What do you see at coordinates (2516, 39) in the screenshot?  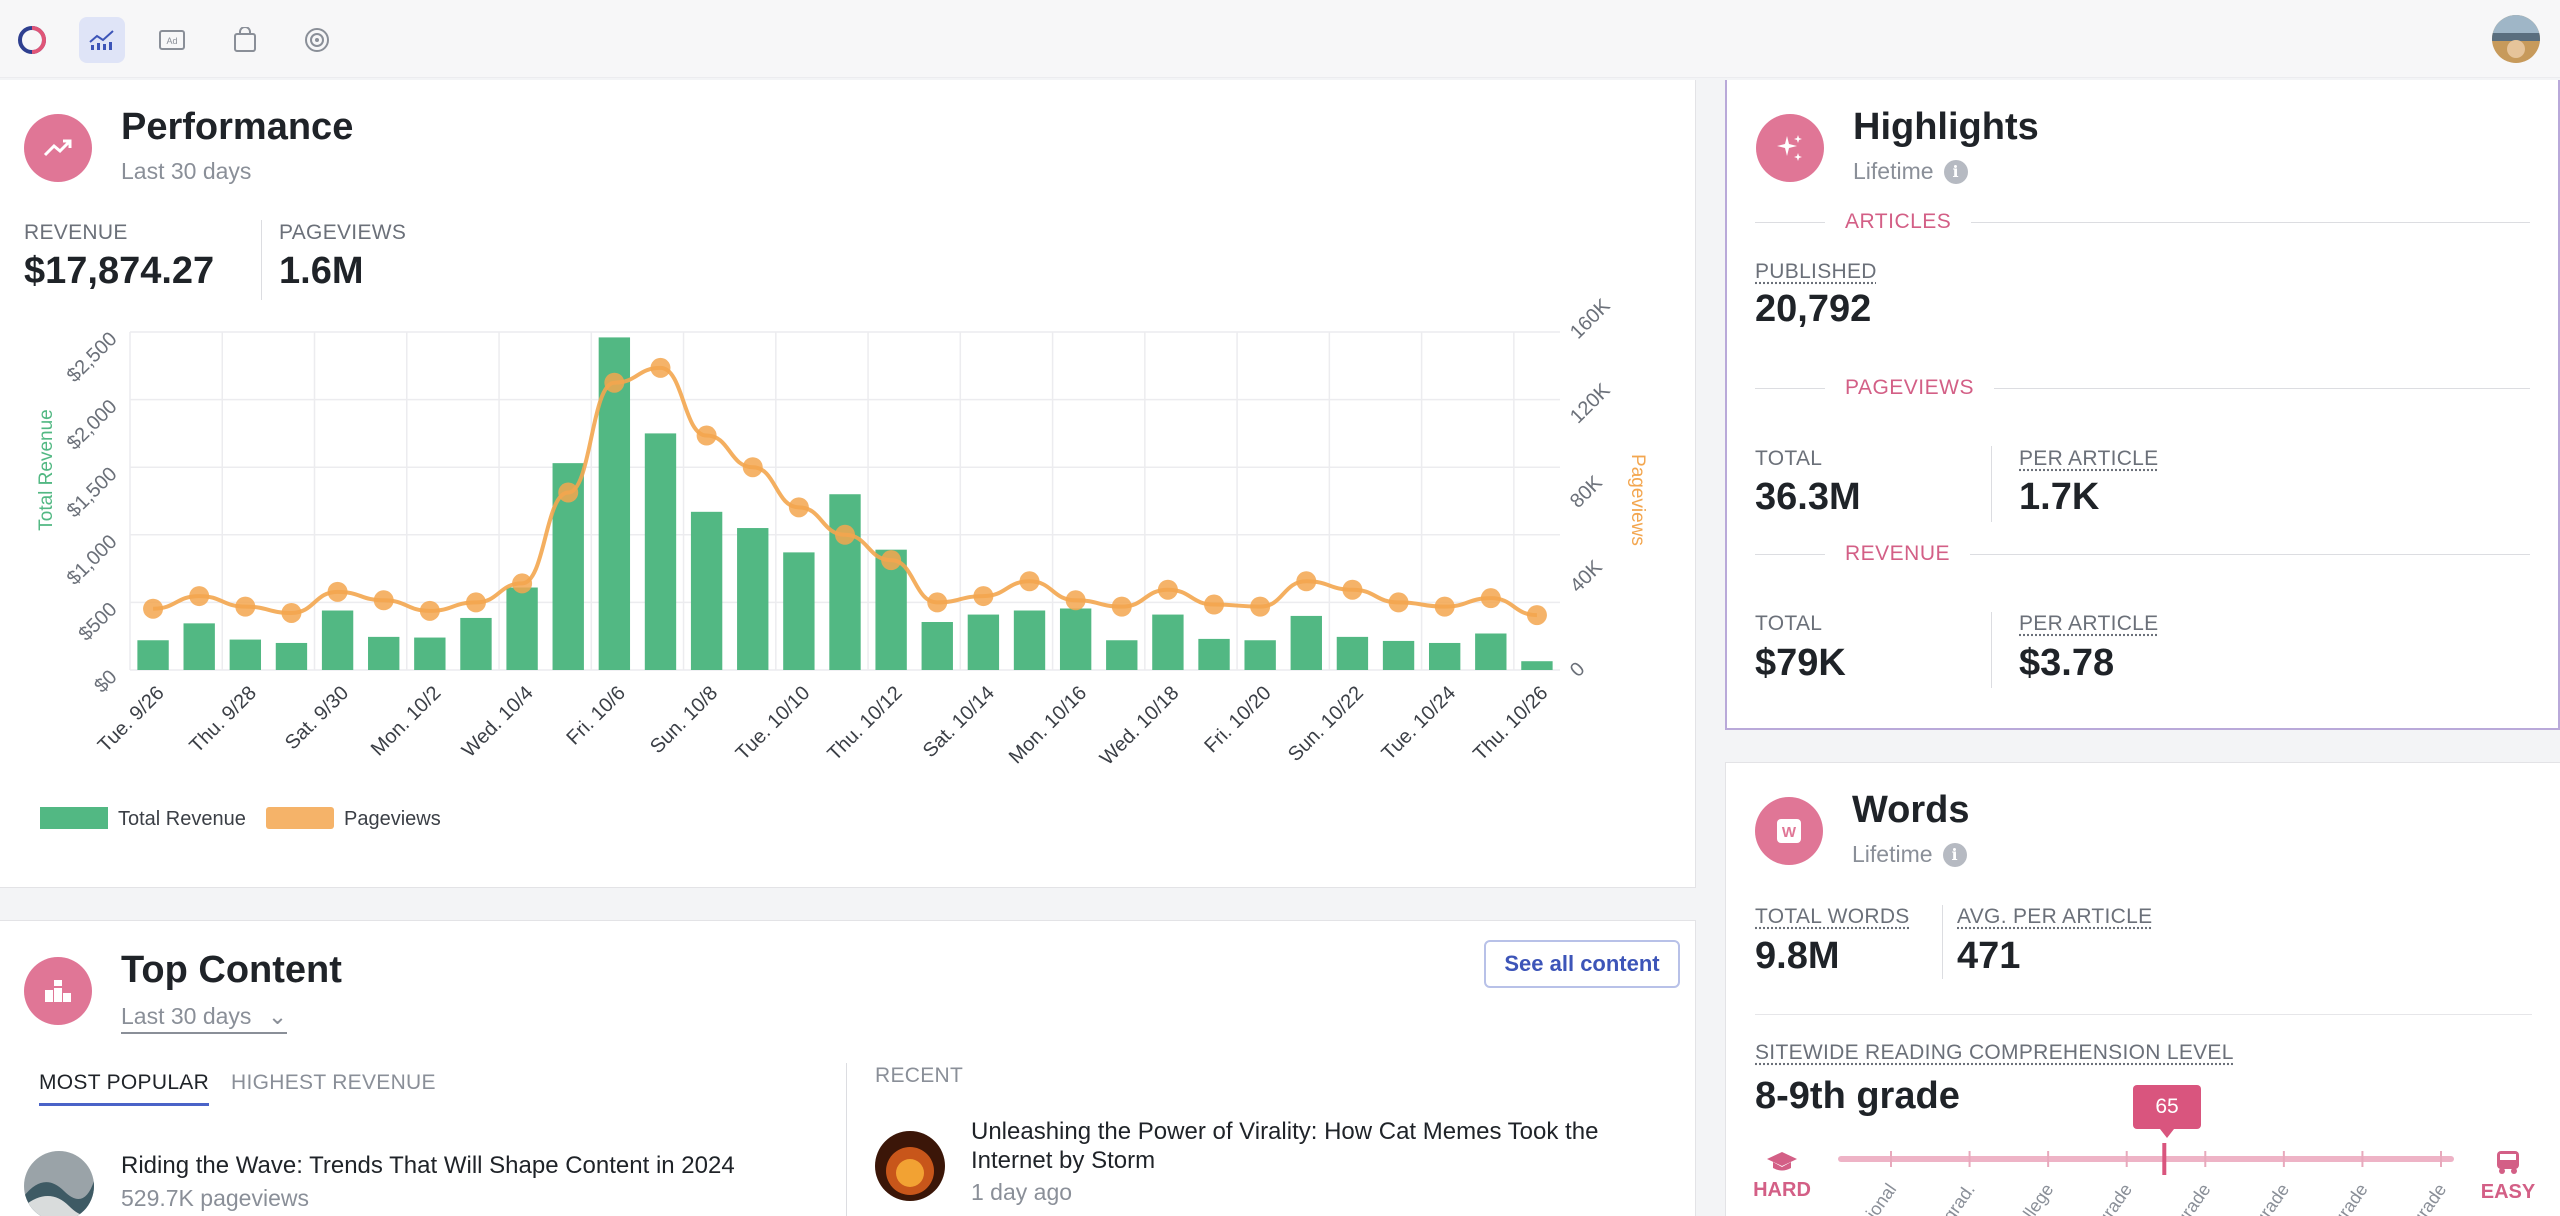 I see `avatar` at bounding box center [2516, 39].